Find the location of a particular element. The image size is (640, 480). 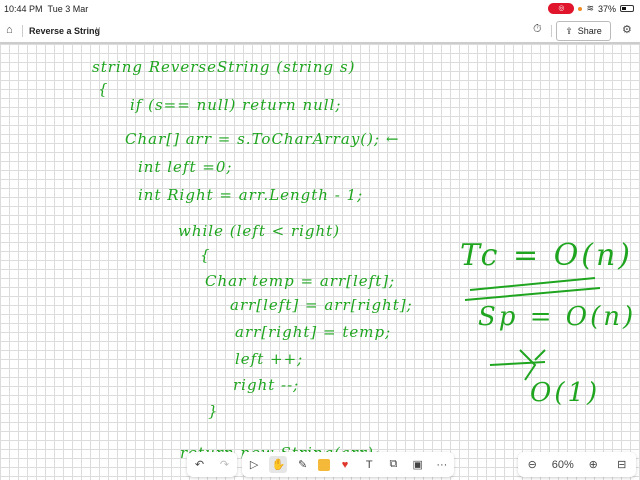

heart-reaction-icon: ♥ is located at coordinates (345, 465).